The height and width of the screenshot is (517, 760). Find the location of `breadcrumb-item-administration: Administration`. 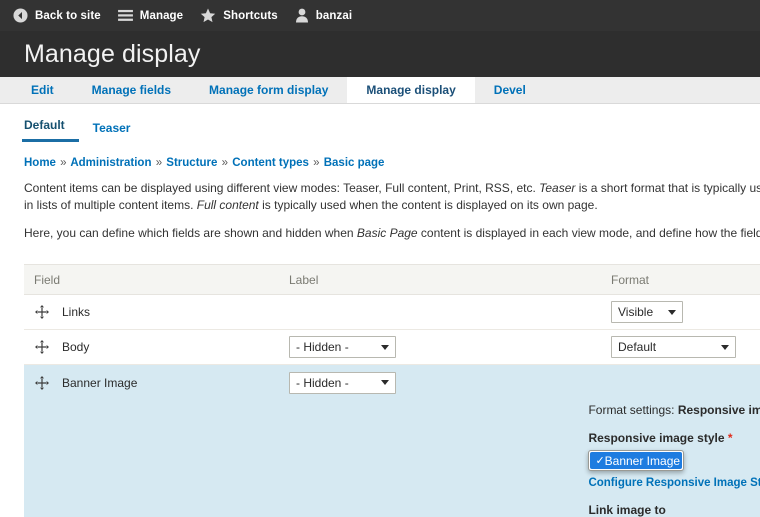

breadcrumb-item-administration: Administration is located at coordinates (110, 163).